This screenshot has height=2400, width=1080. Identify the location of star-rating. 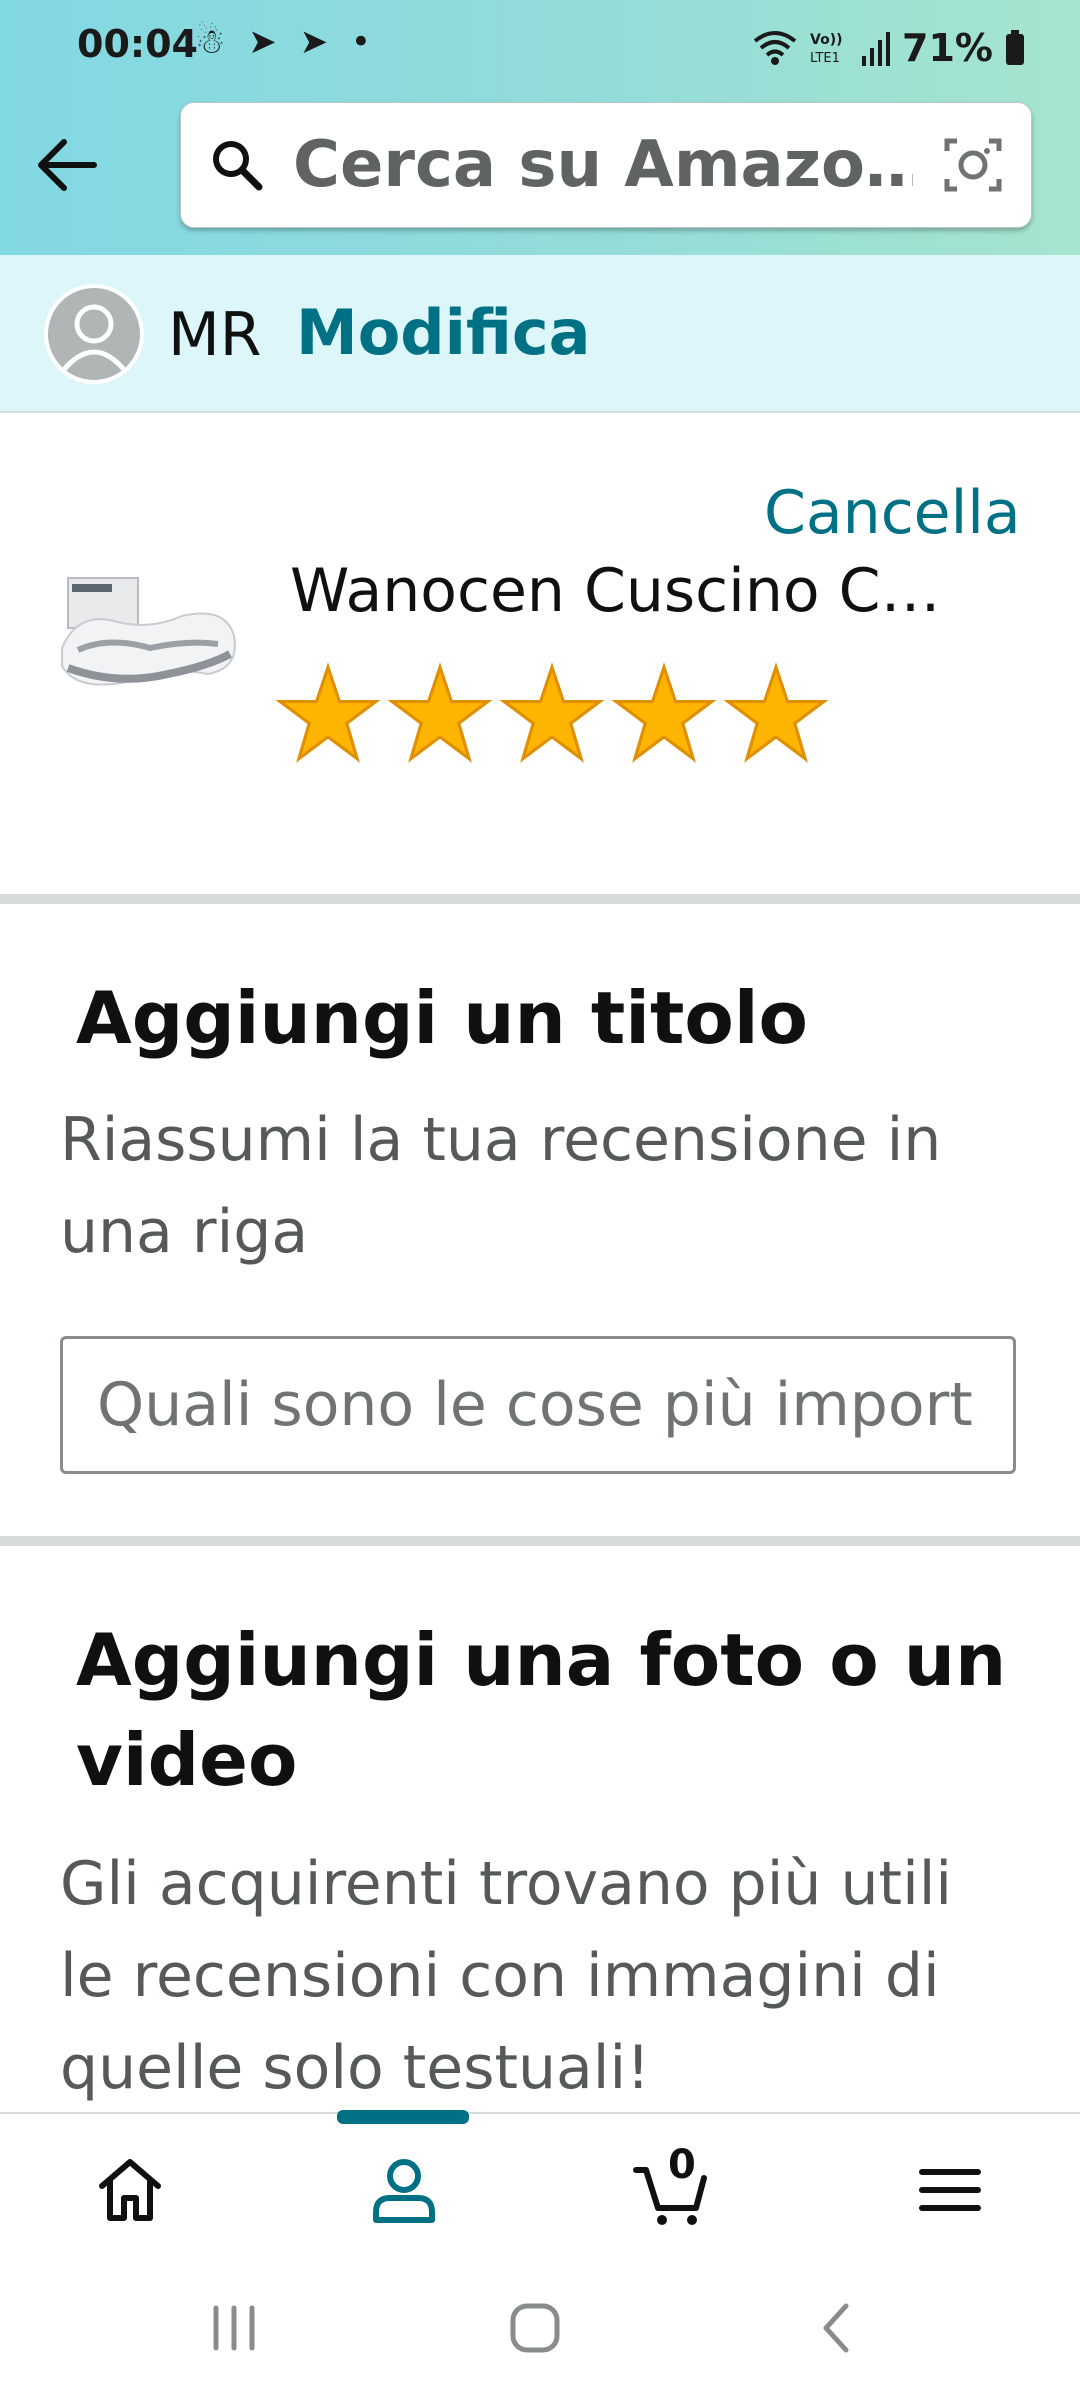
(552, 714).